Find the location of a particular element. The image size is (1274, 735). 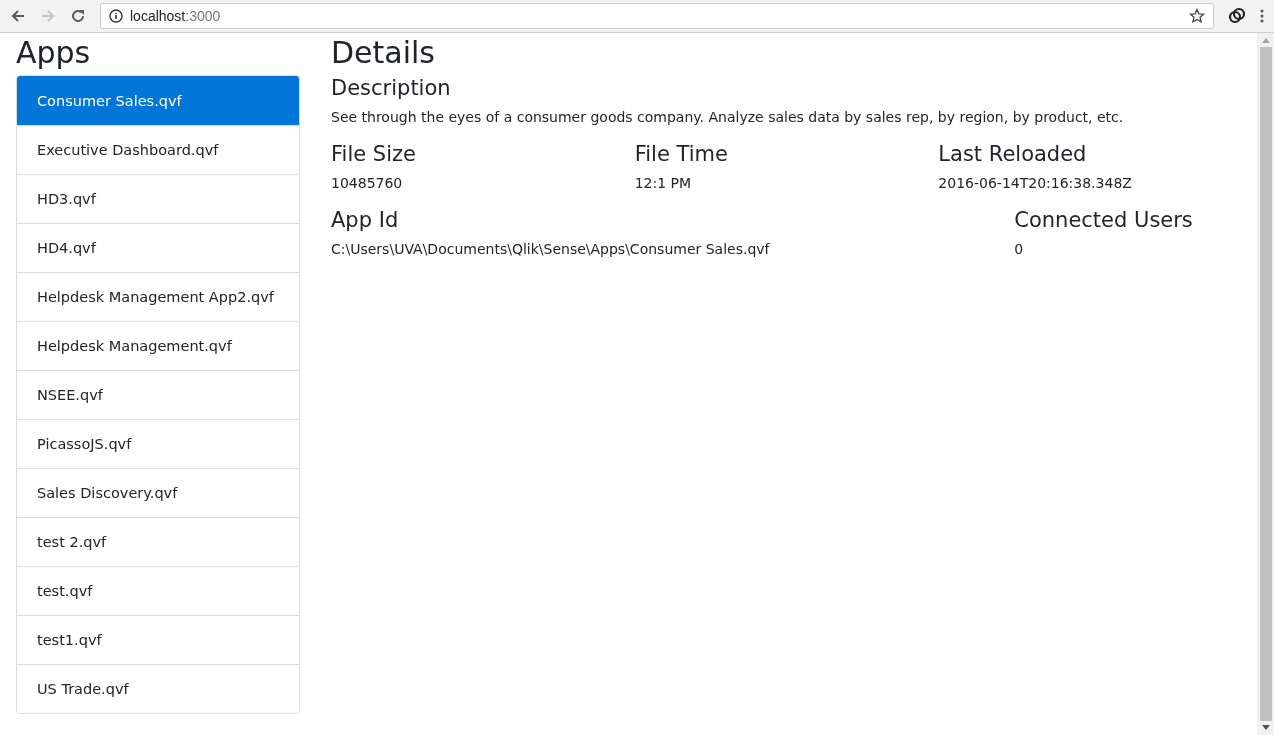

extension-icon is located at coordinates (1237, 16).